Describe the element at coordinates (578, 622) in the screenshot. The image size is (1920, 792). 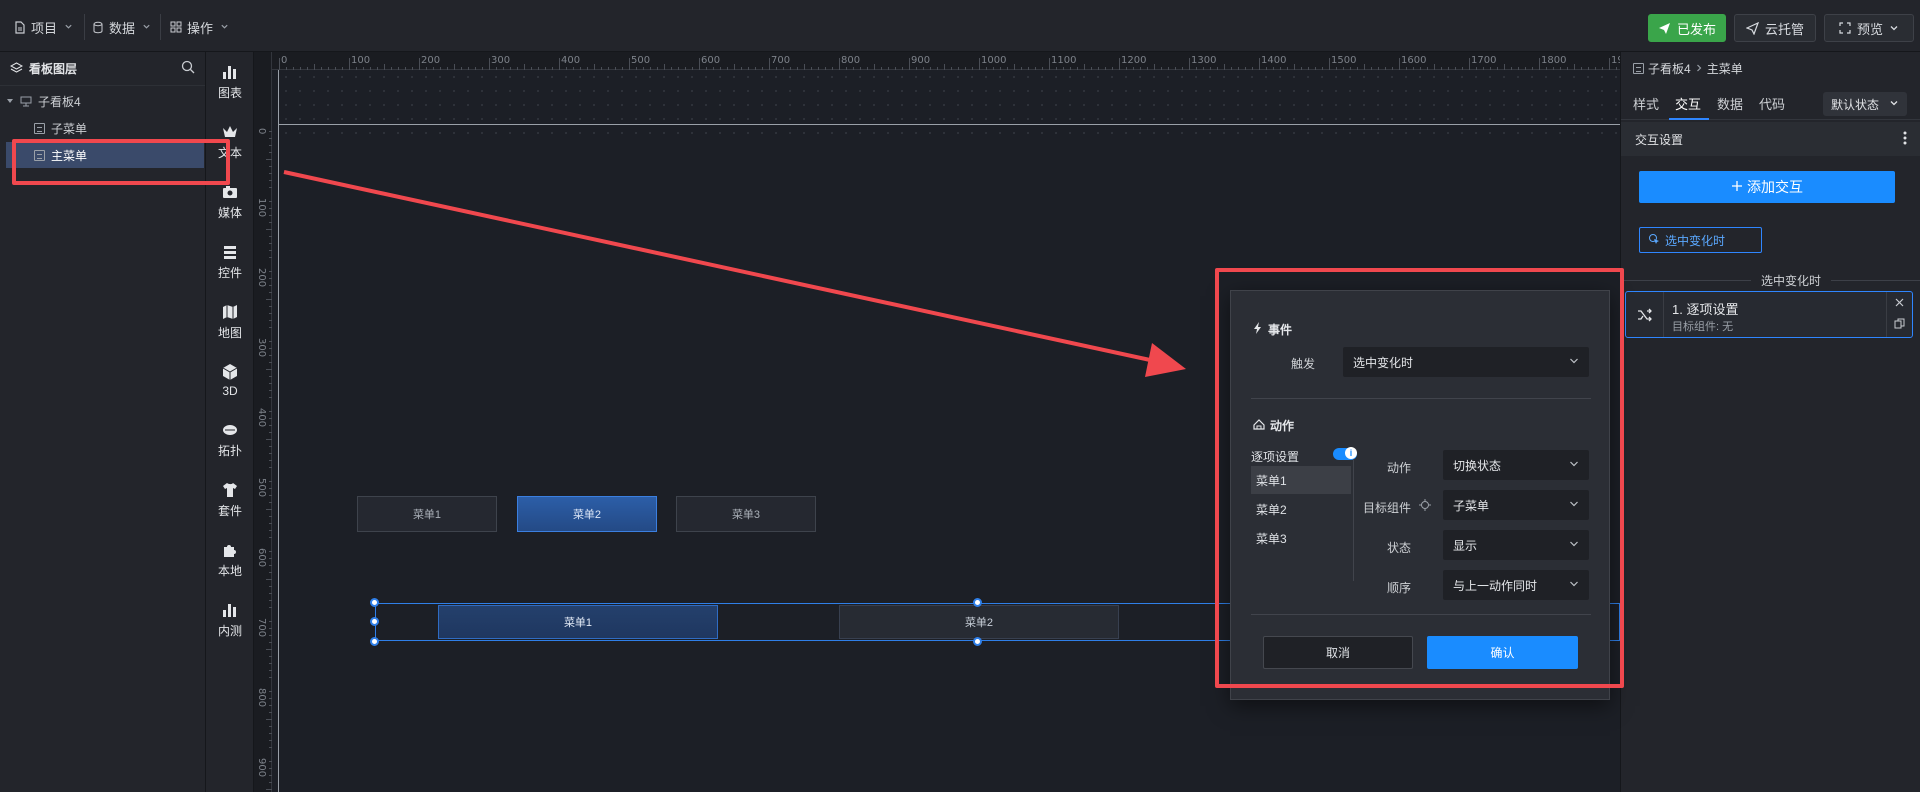
I see `main-menu-button-1: 菜单1` at that location.